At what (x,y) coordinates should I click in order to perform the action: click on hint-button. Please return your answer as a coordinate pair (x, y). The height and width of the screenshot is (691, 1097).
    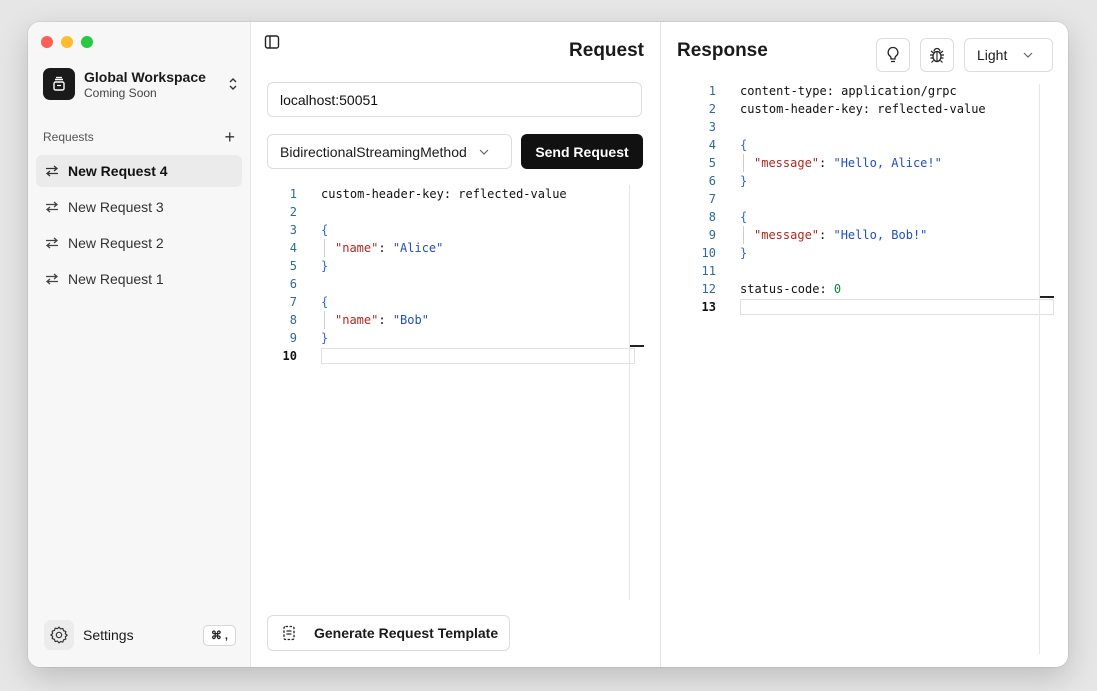
    Looking at the image, I should click on (893, 55).